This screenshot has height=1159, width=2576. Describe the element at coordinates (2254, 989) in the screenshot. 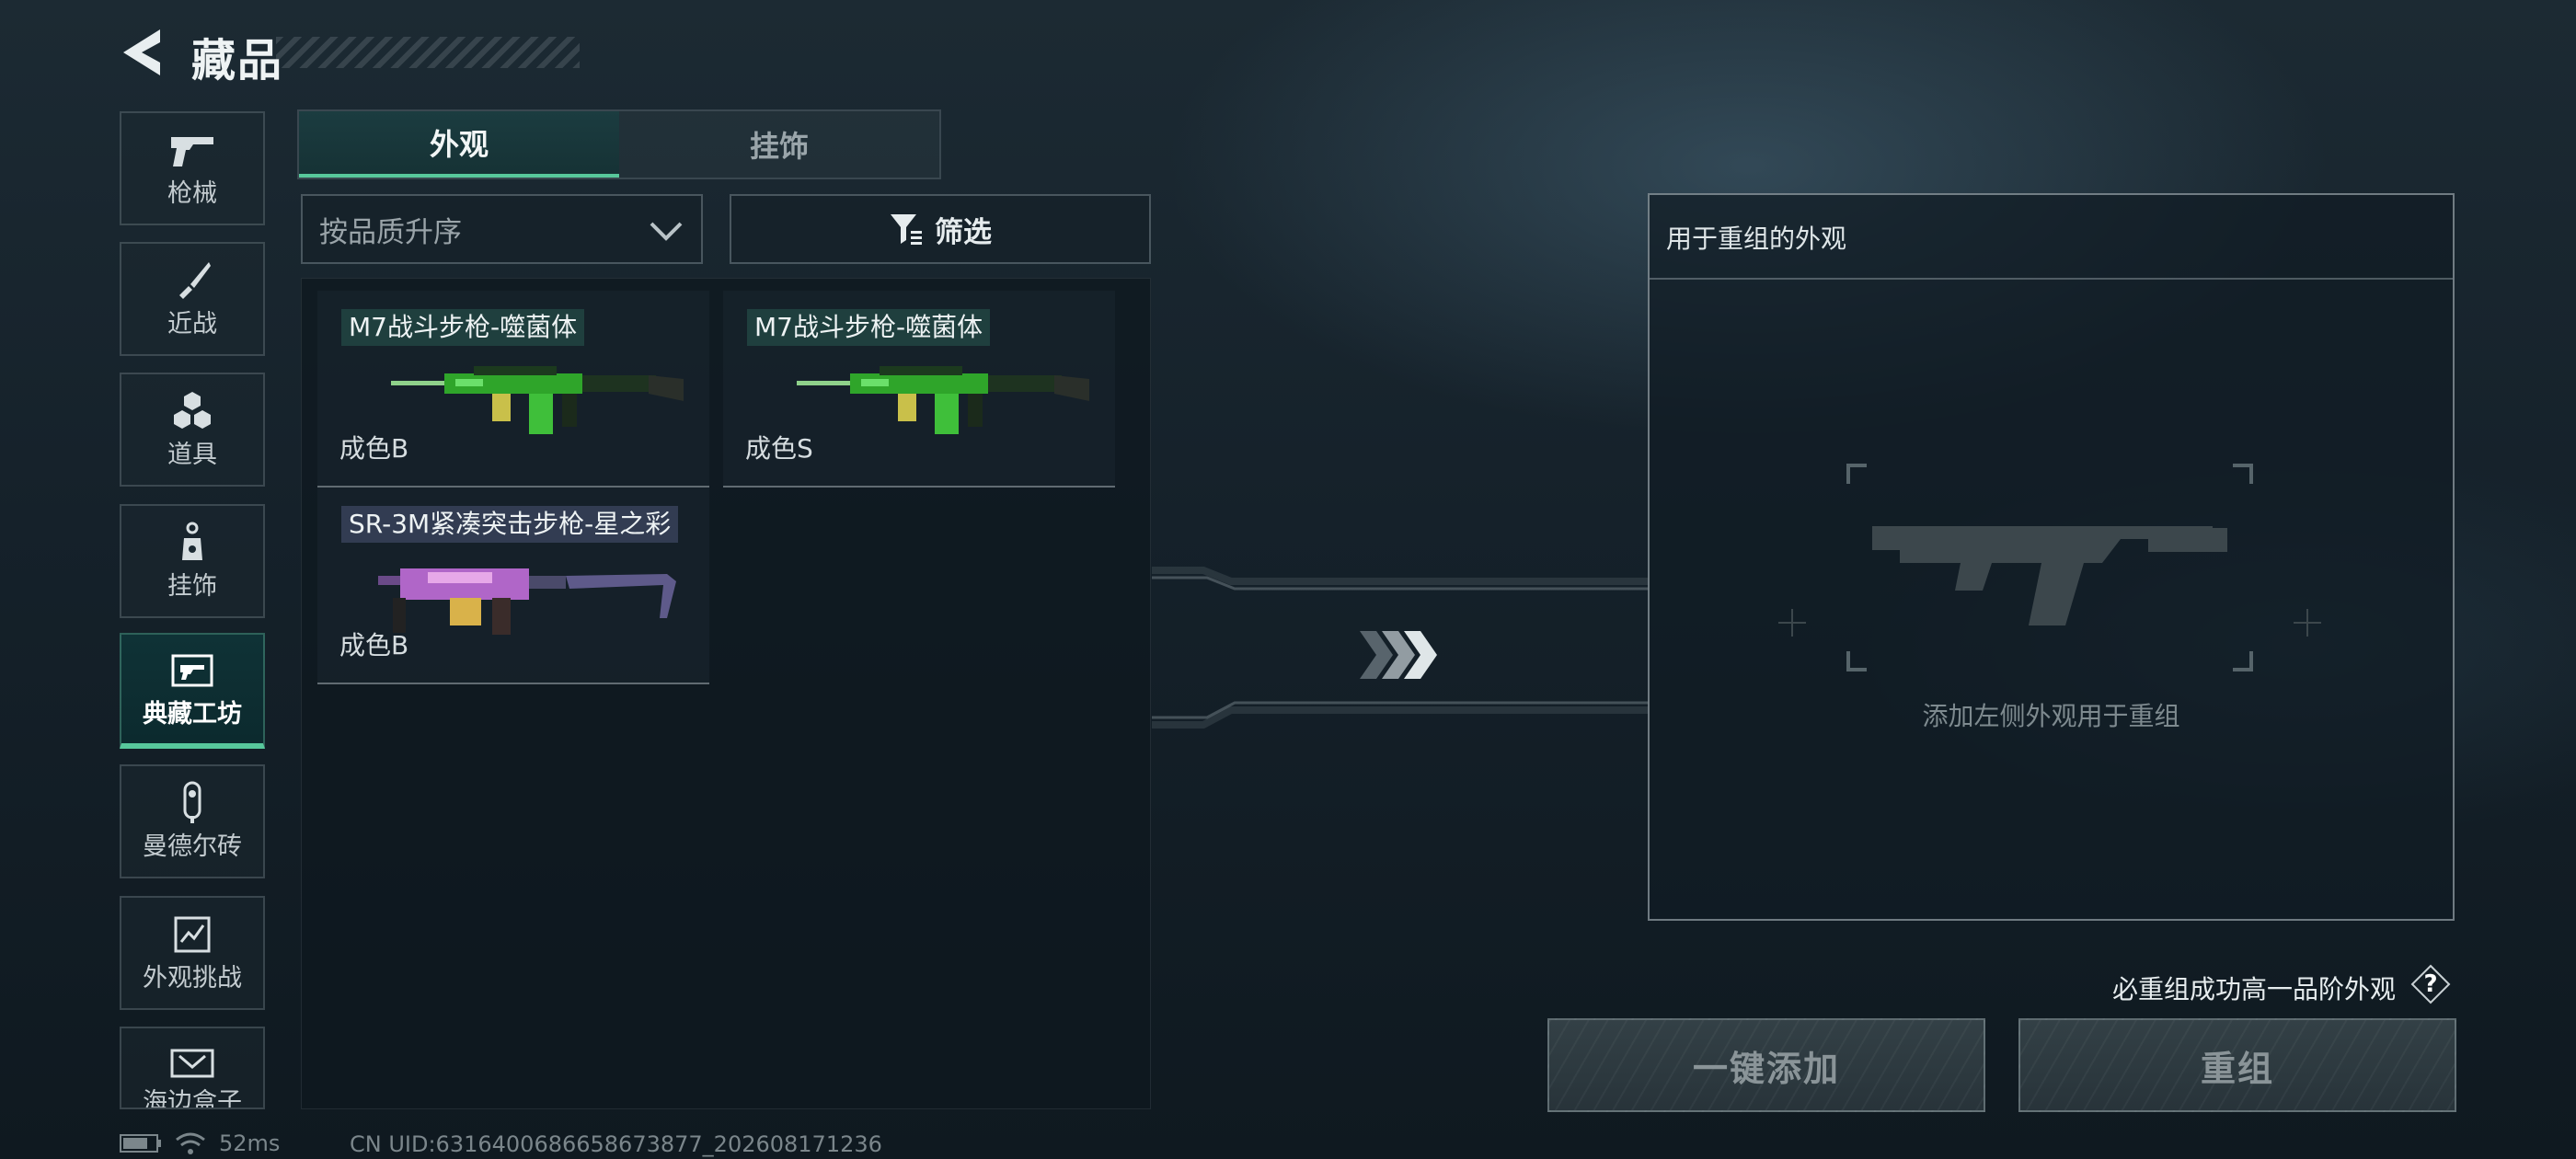

I see `guarantee-text: 必重组成功高一品阶外观` at that location.